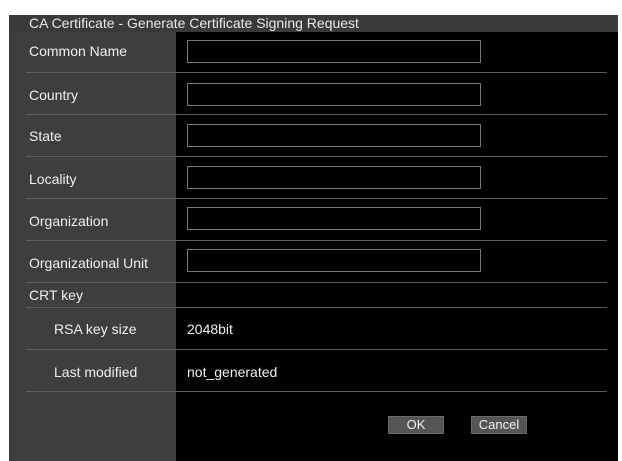 This screenshot has height=461, width=622. What do you see at coordinates (334, 94) in the screenshot?
I see `country-field` at bounding box center [334, 94].